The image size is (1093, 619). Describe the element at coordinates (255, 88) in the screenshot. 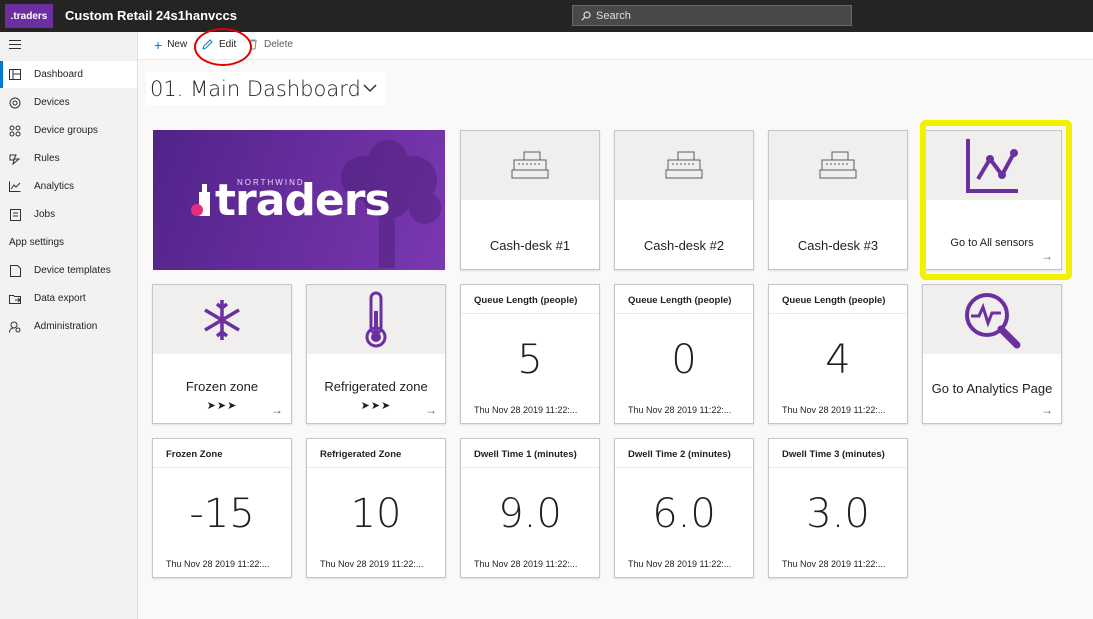

I see `dashboard-title: 01. Main Dashboard` at that location.